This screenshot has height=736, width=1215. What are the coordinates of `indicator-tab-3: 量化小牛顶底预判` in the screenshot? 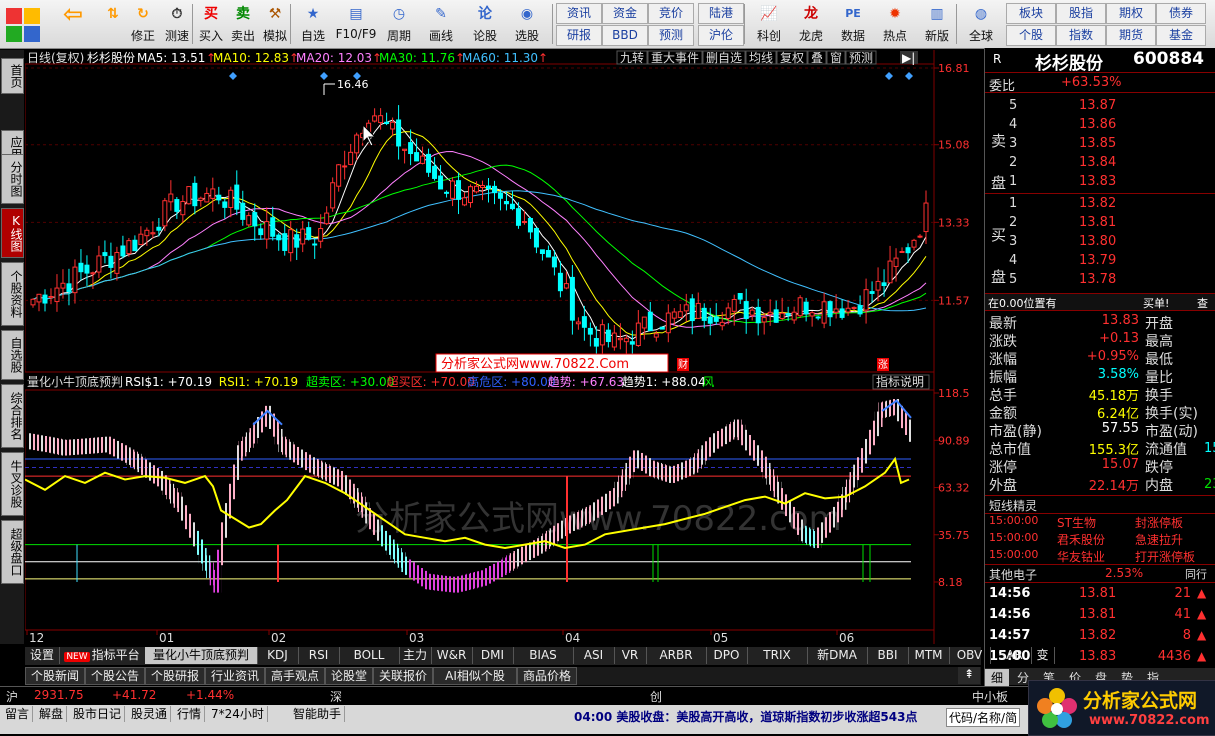 It's located at (201, 655).